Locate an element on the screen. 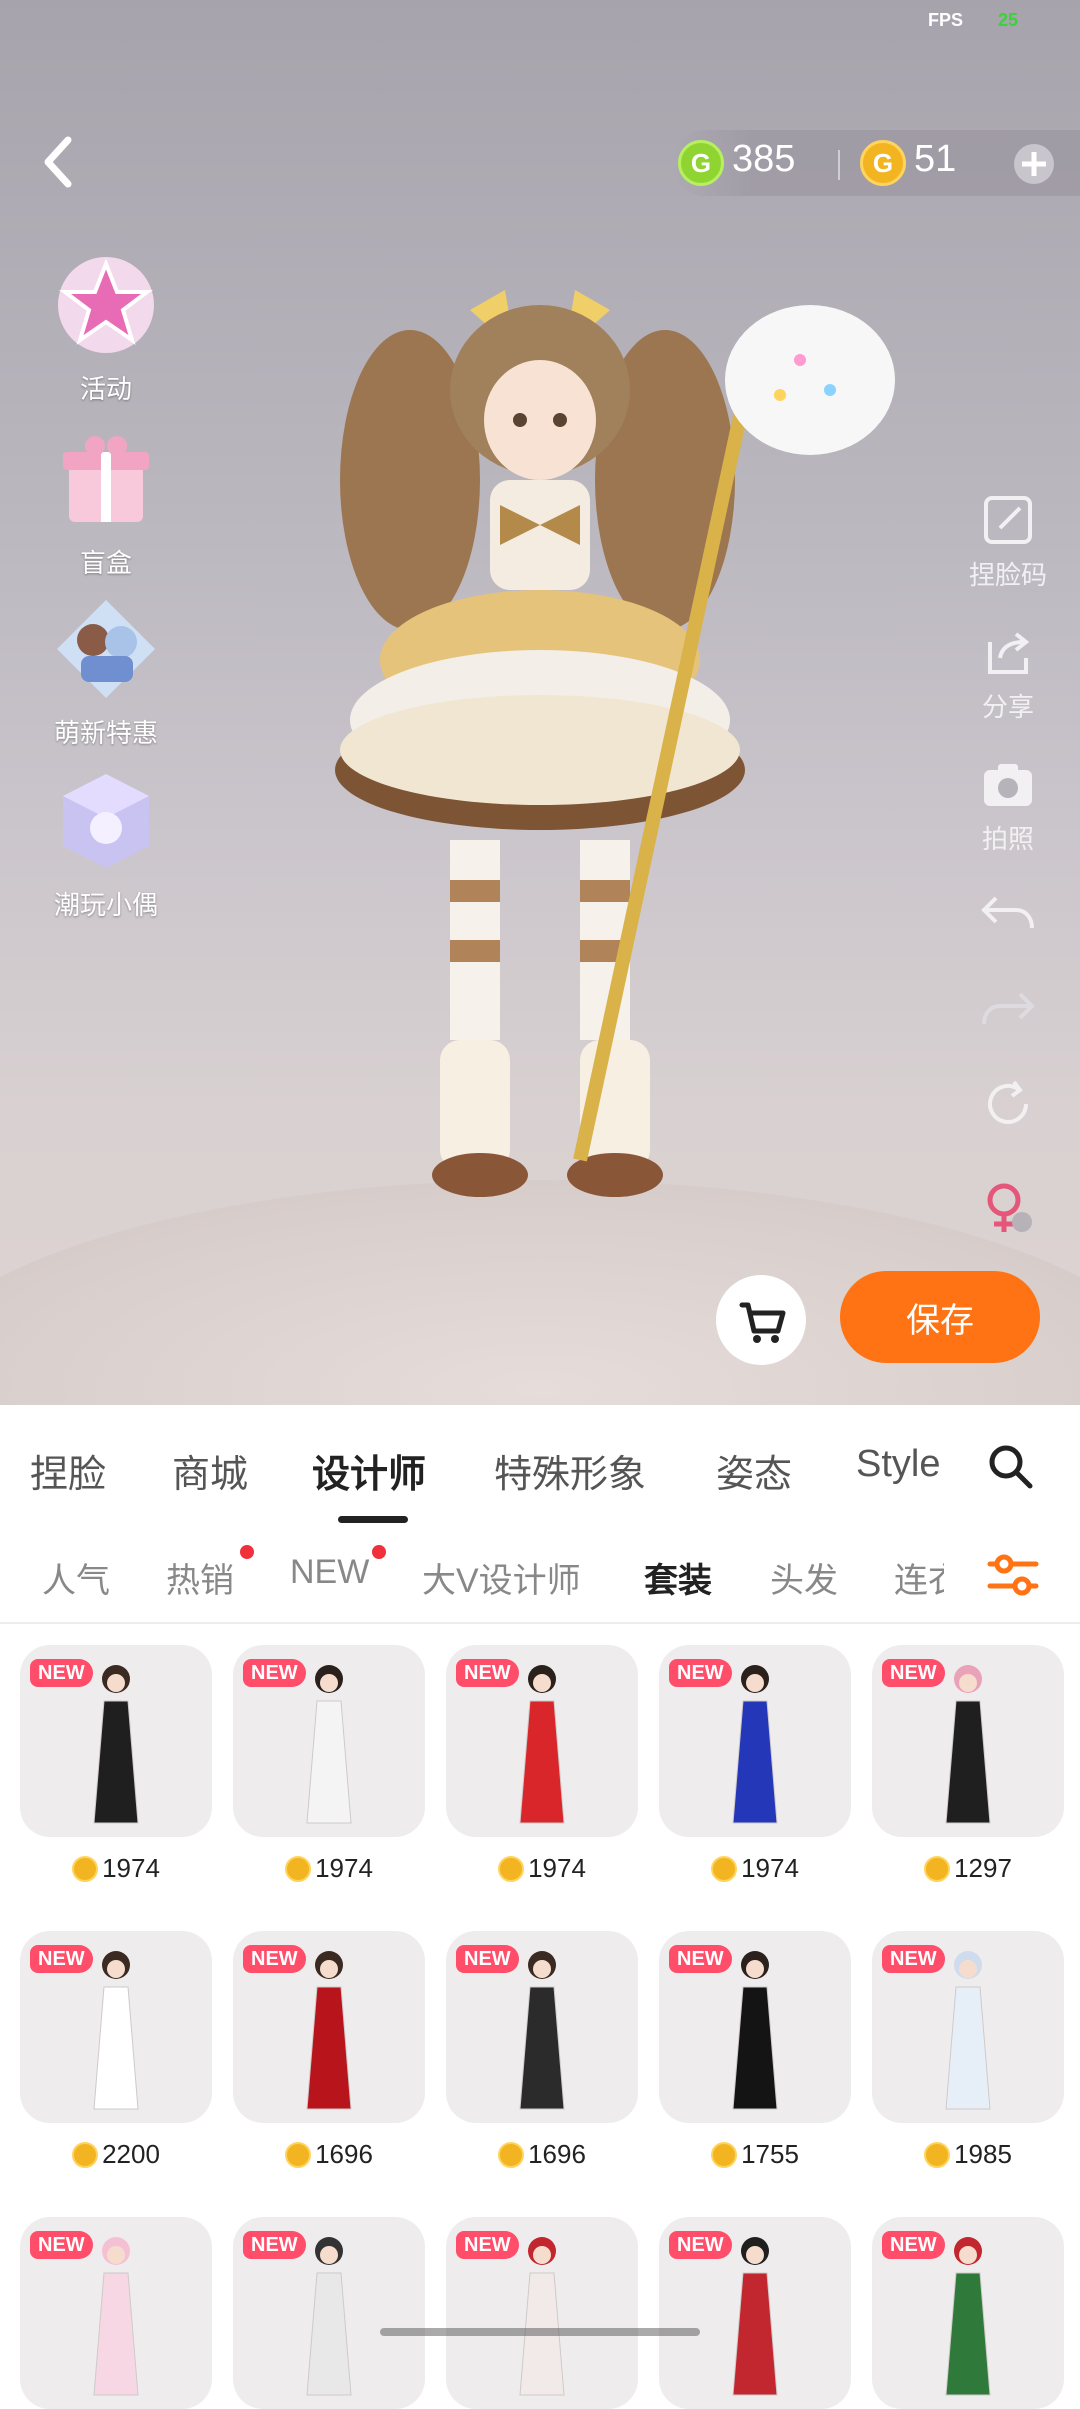 The image size is (1080, 2409). outfit-price: 1297 is located at coordinates (968, 1868).